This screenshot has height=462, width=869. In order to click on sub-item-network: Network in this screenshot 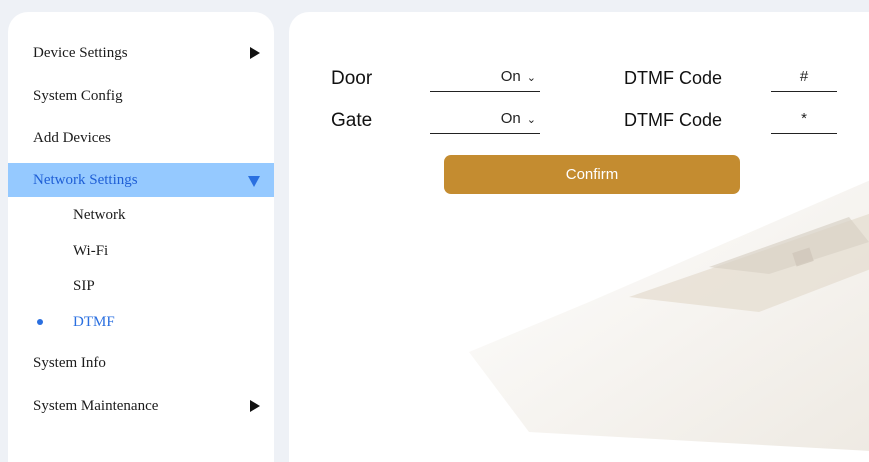, I will do `click(141, 215)`.